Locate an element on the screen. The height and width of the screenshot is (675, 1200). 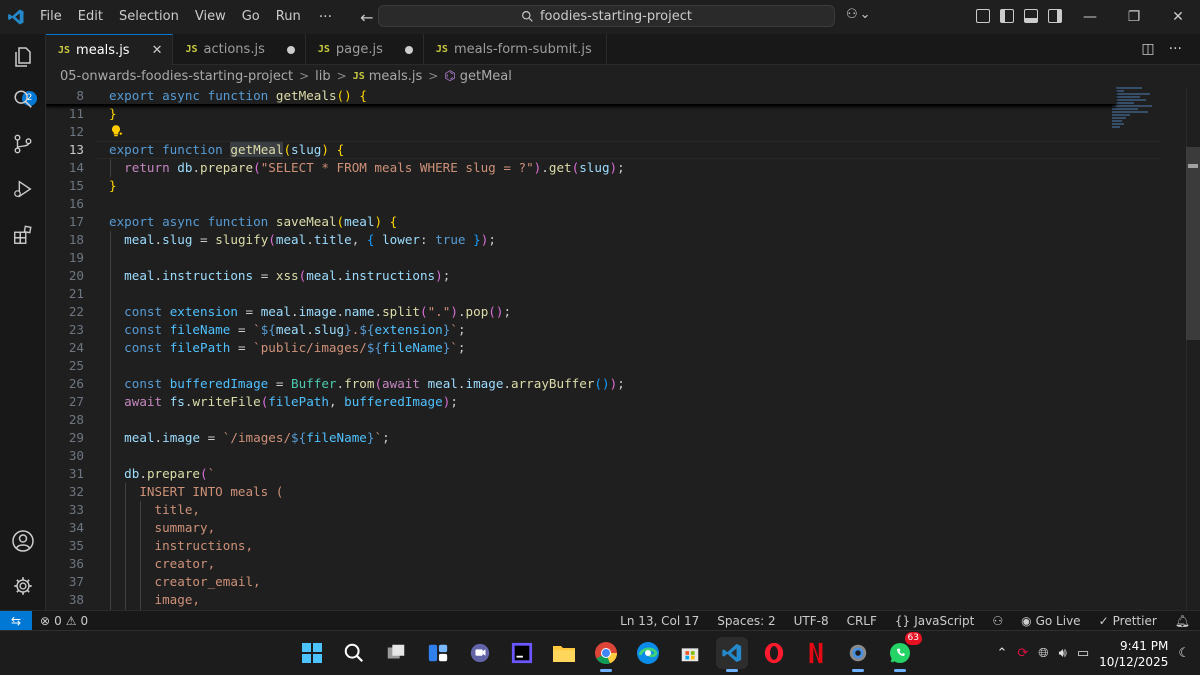
vertical-scrollbar is located at coordinates (1193, 348).